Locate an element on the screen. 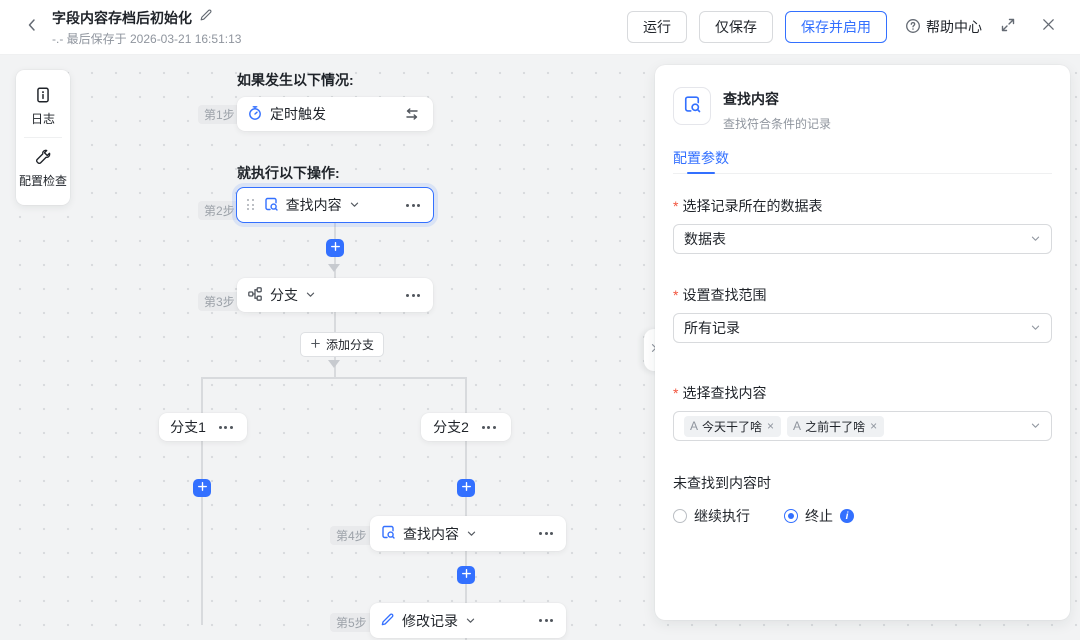 Image resolution: width=1080 pixels, height=640 pixels. header-actions: 运行 仅保存 保存并启用 帮助中心 is located at coordinates (844, 27).